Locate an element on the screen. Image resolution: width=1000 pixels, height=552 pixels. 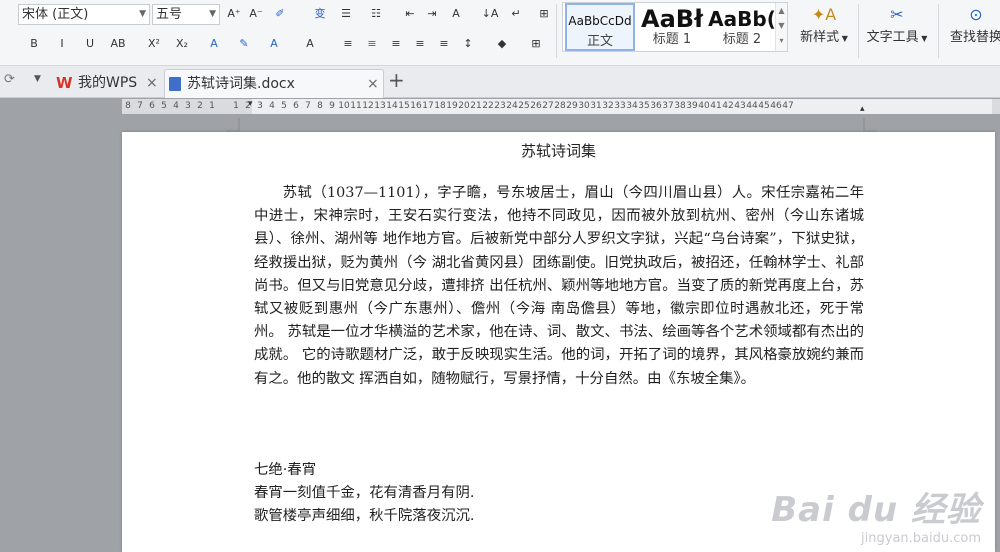
ruler-number: 37 is located at coordinates (668, 106).